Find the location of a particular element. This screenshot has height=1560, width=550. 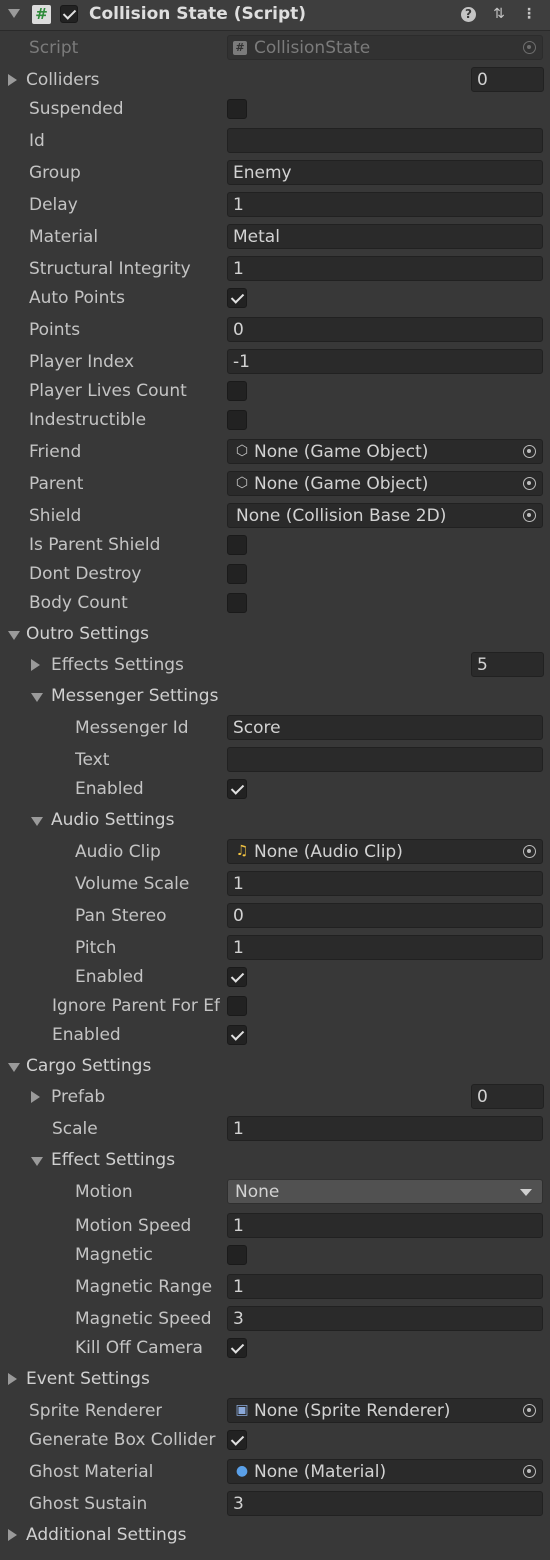

sprite-renderer-label: Sprite Renderer is located at coordinates (96, 1411).